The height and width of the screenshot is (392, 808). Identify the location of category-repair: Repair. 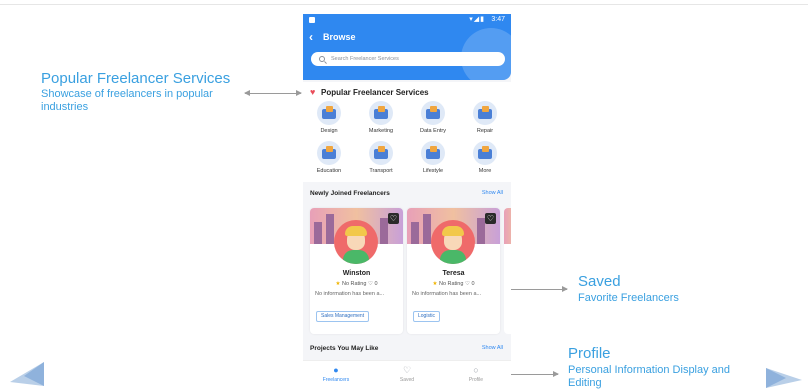
(485, 117).